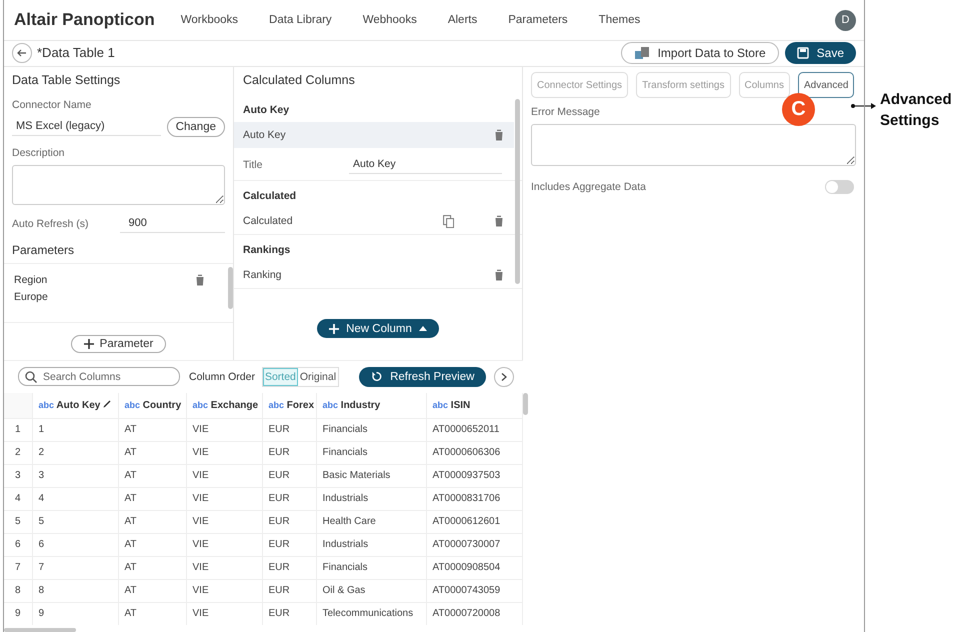  Describe the element at coordinates (209, 20) in the screenshot. I see `nav-link: Workbooks` at that location.